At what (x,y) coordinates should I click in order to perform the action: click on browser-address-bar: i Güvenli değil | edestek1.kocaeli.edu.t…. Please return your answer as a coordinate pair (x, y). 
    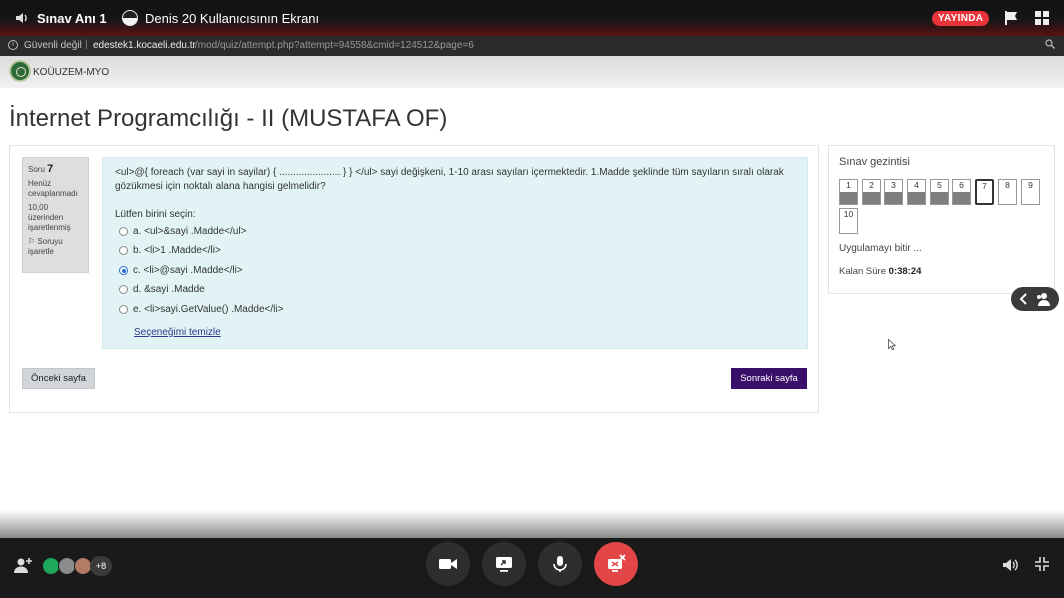
    Looking at the image, I should click on (532, 46).